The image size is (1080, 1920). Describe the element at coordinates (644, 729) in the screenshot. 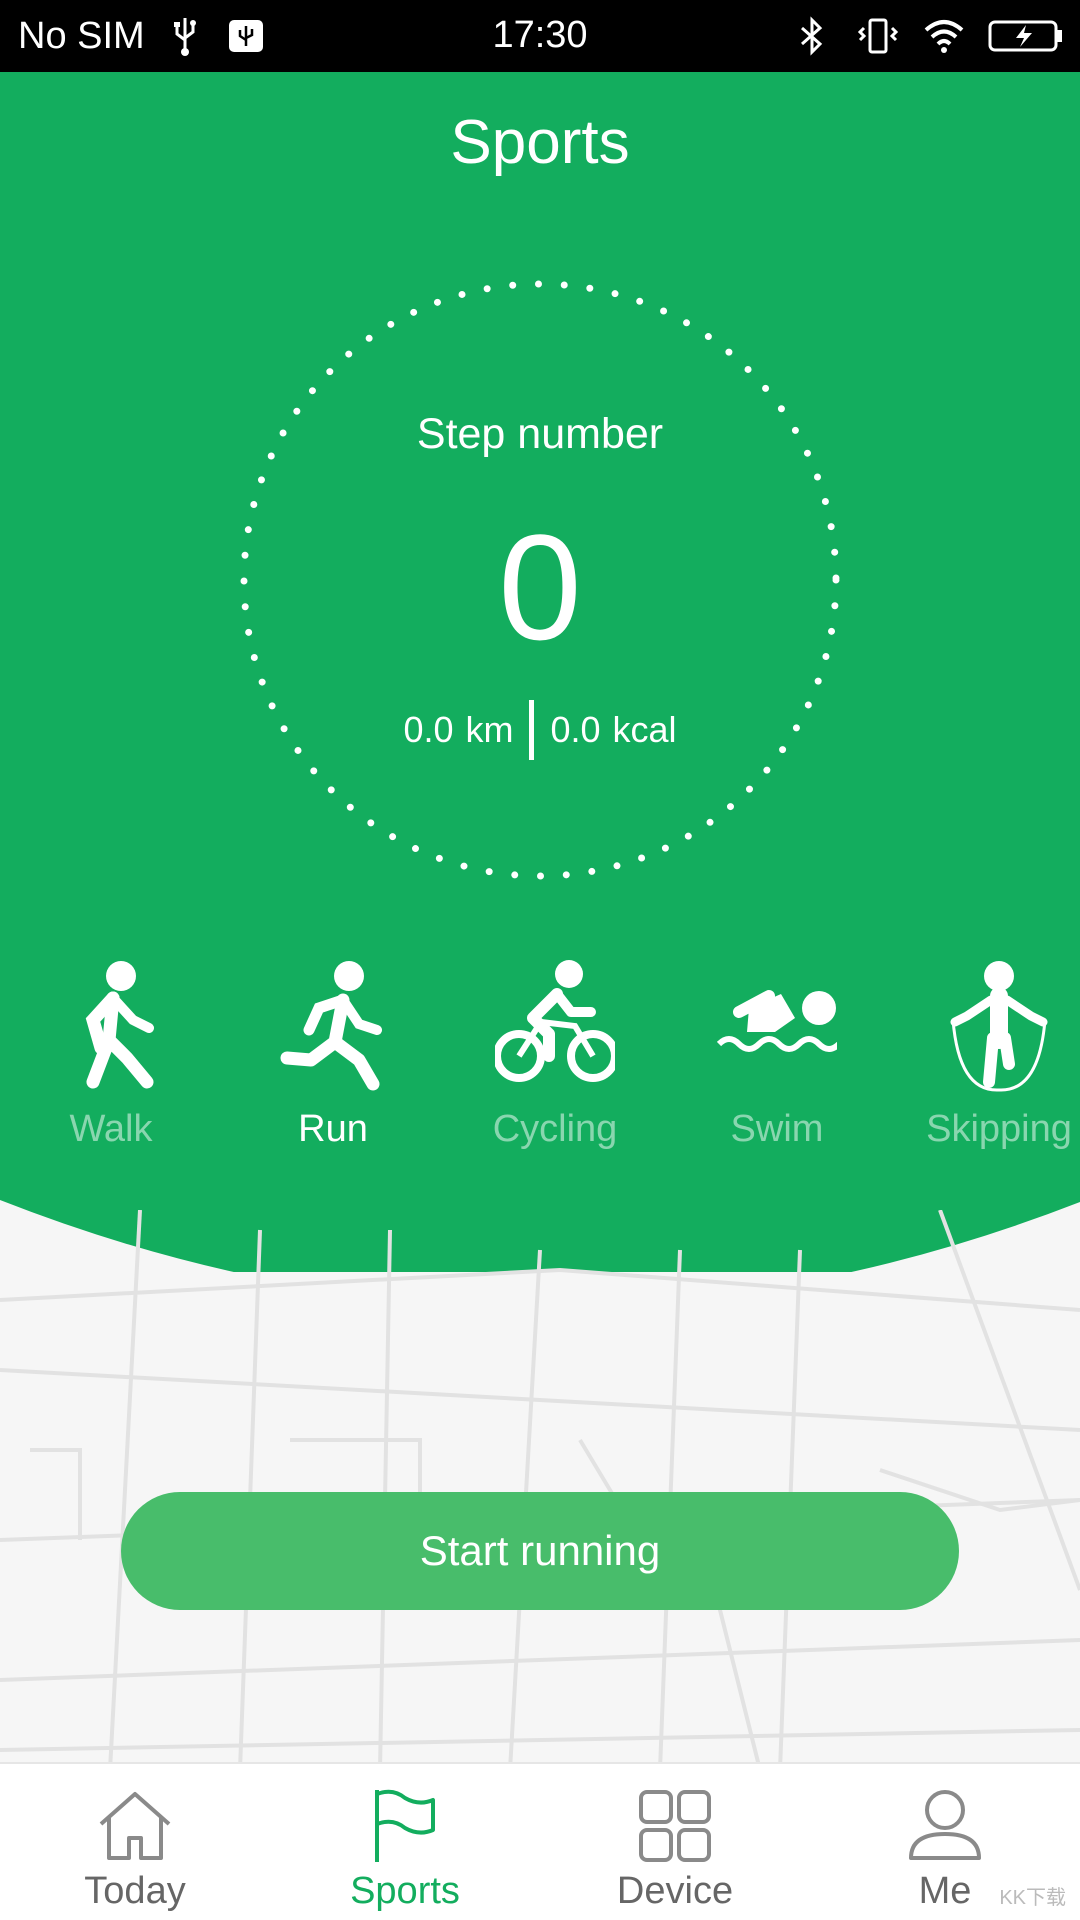

I see `calories-unit: kcal` at that location.